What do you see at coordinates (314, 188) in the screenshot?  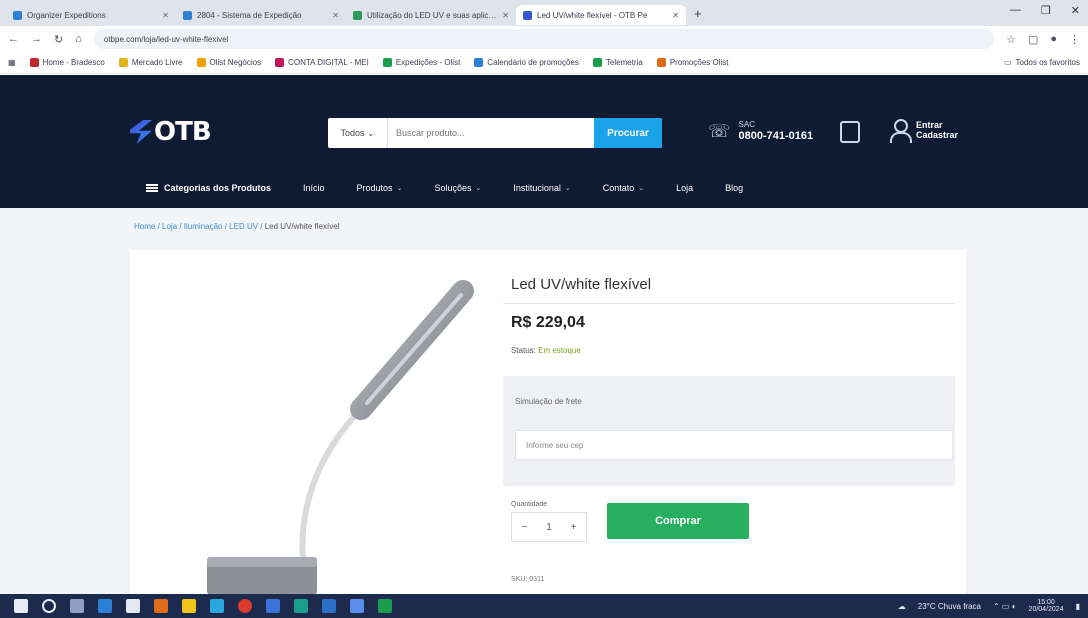 I see `nav-item-inicio: Início` at bounding box center [314, 188].